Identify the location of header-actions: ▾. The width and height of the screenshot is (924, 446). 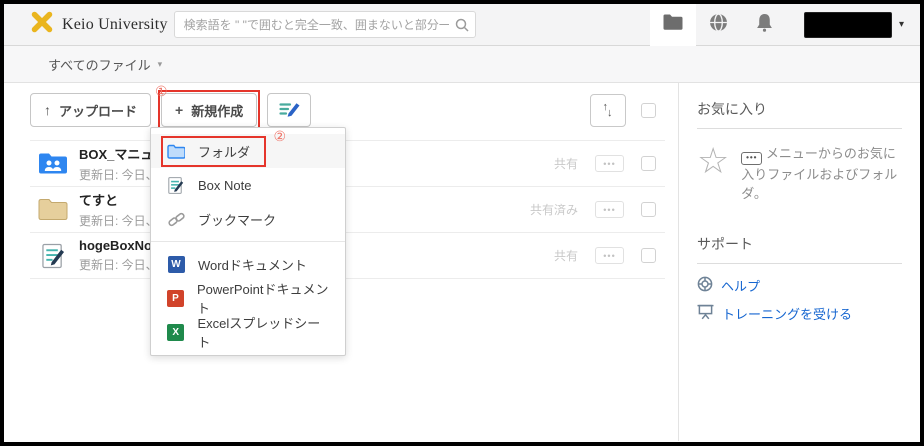
(779, 25).